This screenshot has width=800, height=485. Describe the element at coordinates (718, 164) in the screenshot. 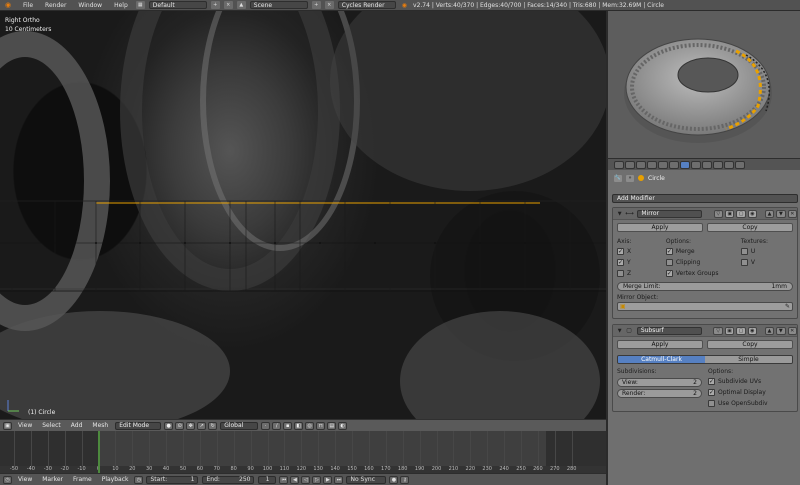

I see `texture-tab-icon` at that location.